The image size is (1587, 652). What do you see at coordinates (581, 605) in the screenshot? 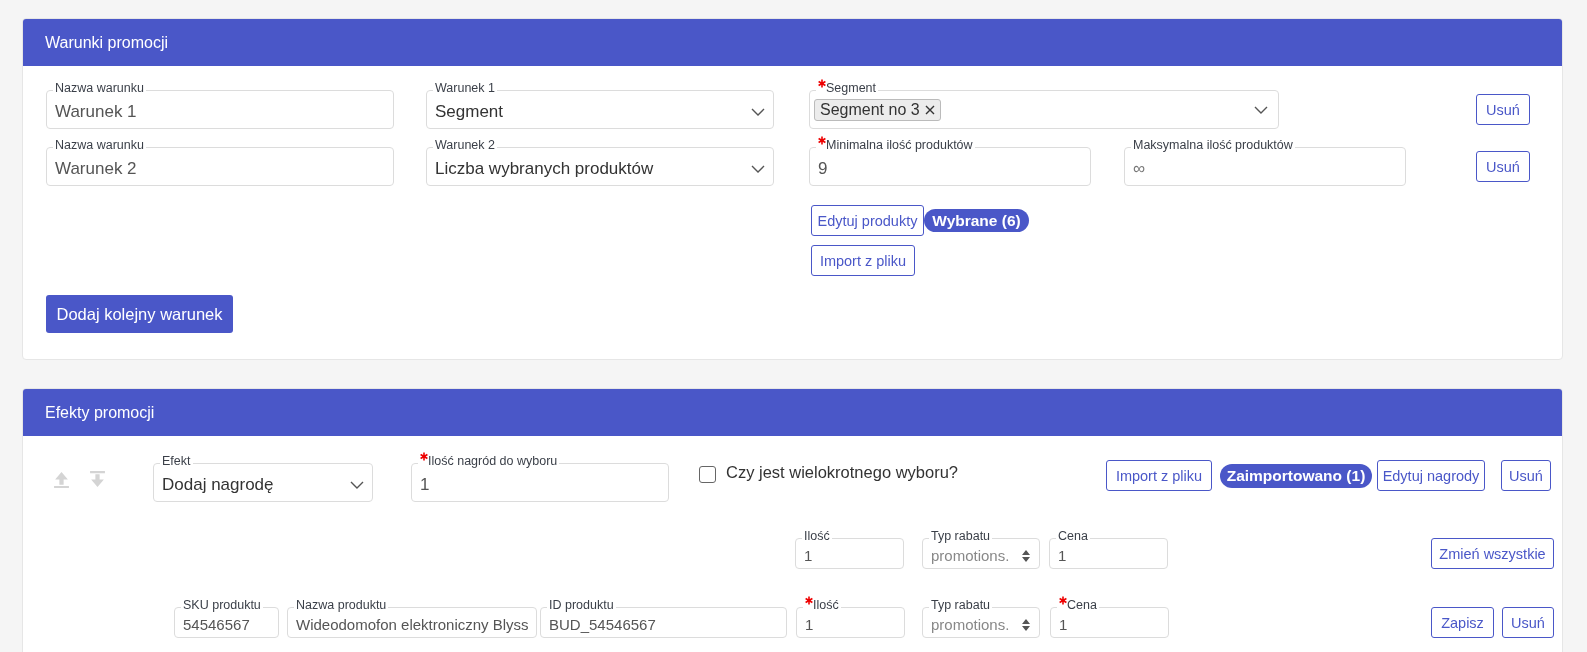
I see `field-label: ID produktu` at bounding box center [581, 605].